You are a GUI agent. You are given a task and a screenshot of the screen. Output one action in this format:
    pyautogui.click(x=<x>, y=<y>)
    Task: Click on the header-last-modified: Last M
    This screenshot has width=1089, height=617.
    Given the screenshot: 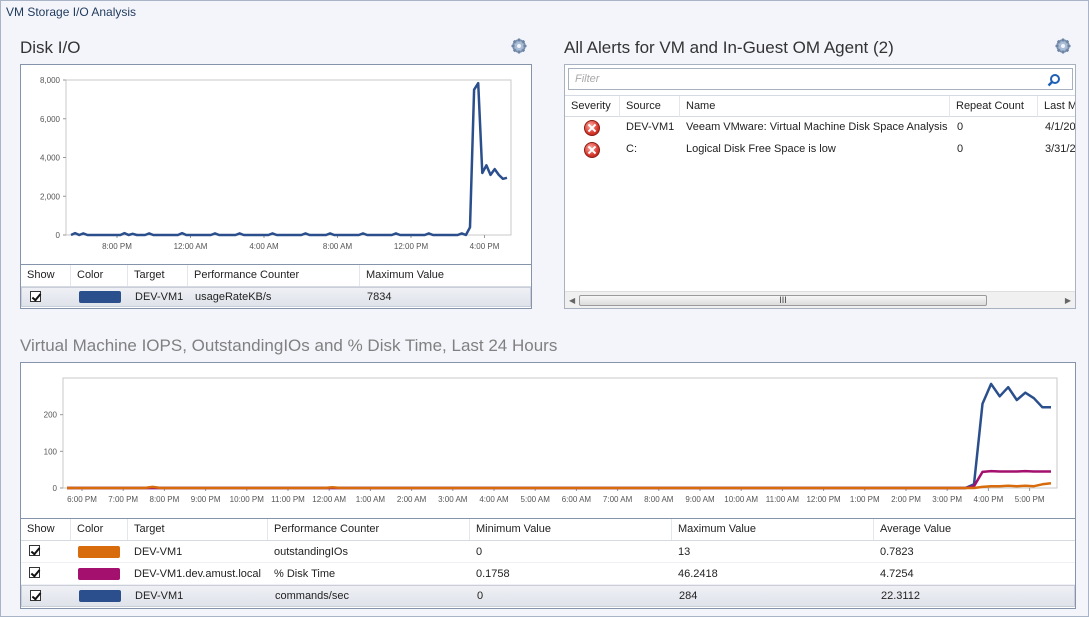 What is the action you would take?
    pyautogui.click(x=1056, y=106)
    